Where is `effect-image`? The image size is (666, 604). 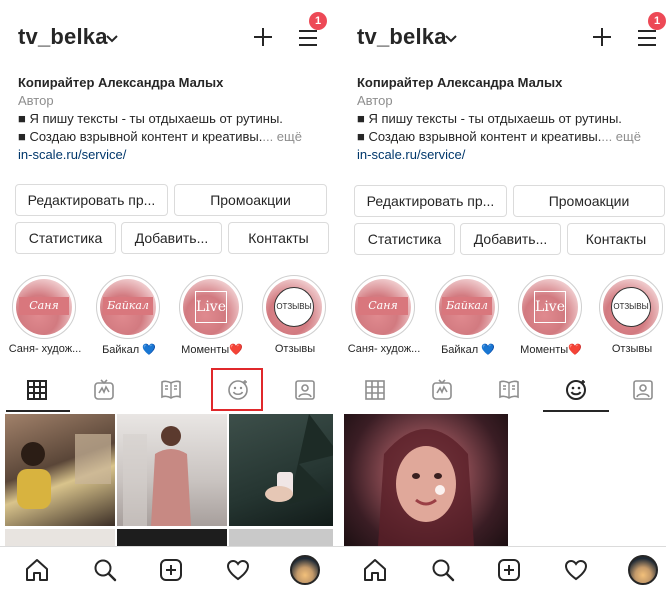 effect-image is located at coordinates (426, 487).